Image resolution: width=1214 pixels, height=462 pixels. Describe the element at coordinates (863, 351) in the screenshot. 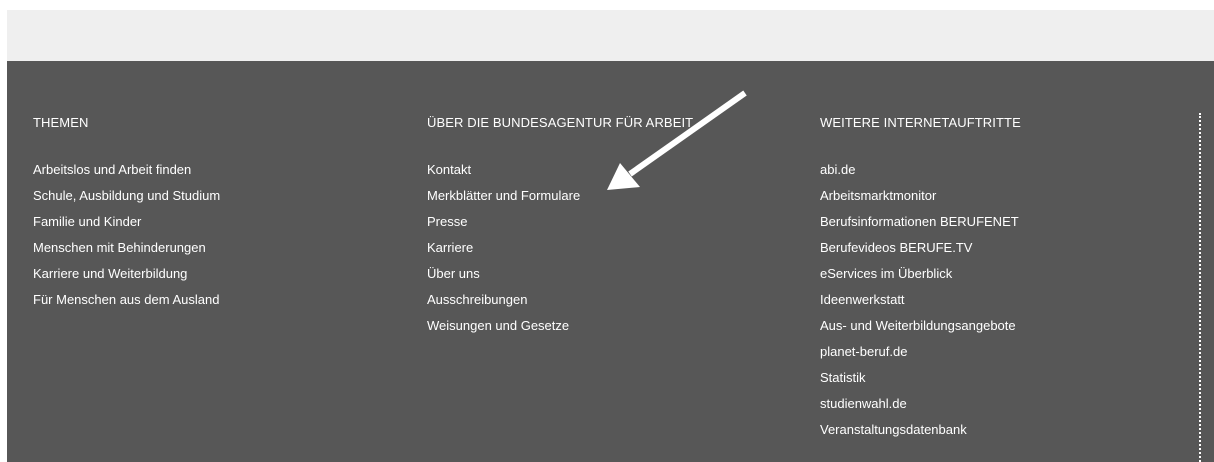

I see `footer-link-planet-beruf-de: planet-beruf.de` at that location.